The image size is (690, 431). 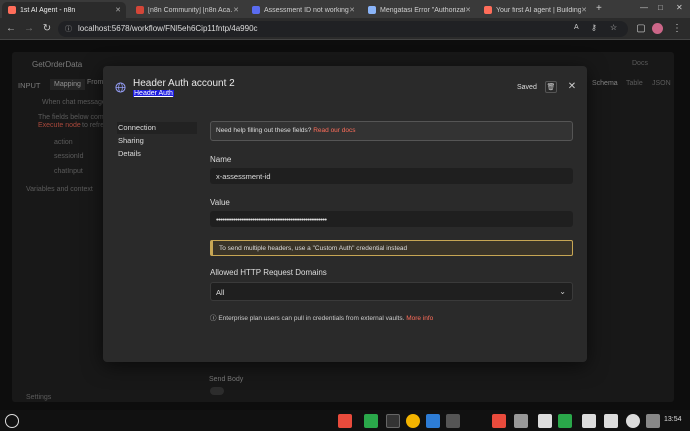 I want to click on tab-assessment: Assessment ID not working ✕, so click(x=303, y=10).